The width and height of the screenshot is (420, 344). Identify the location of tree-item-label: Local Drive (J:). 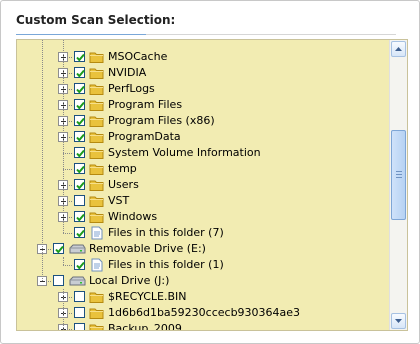
(129, 280).